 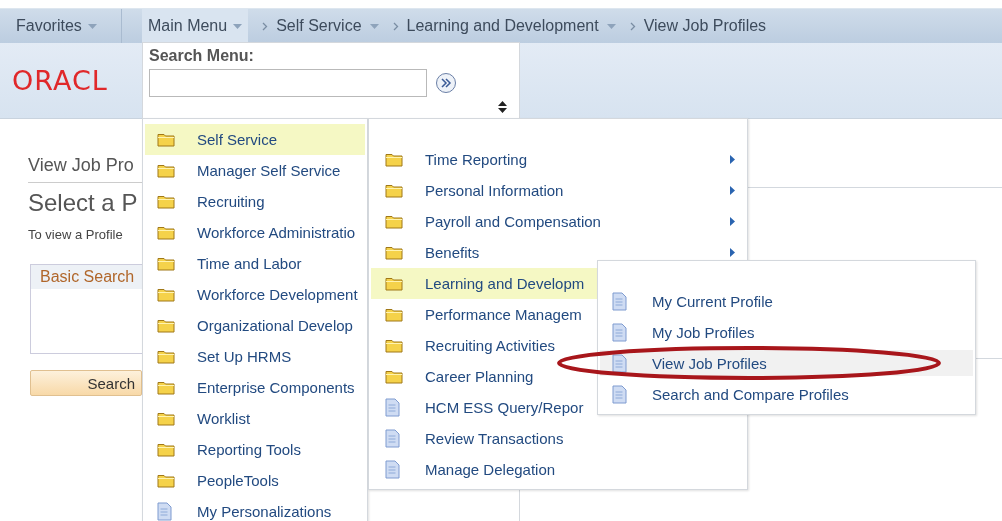 I want to click on menu-item: Set Up HRMS, so click(x=255, y=356).